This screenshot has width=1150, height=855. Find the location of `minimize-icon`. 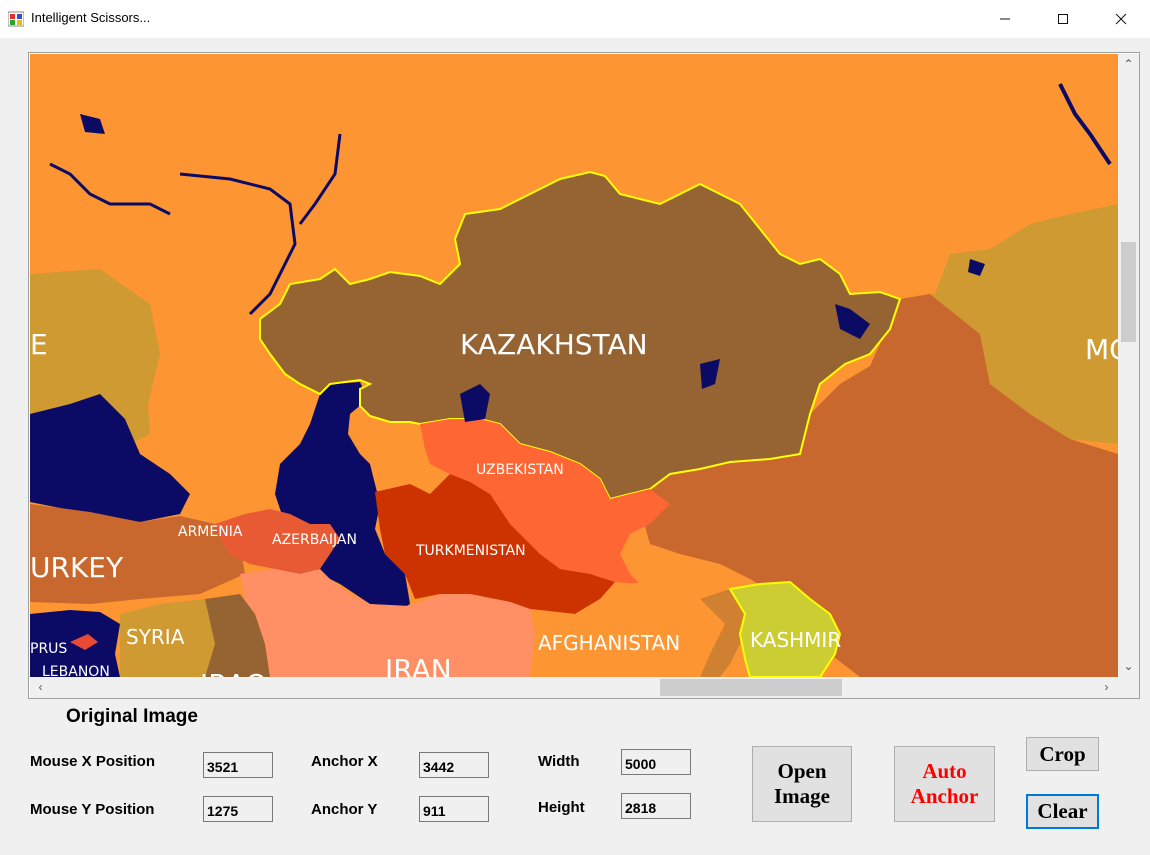

minimize-icon is located at coordinates (1005, 19).